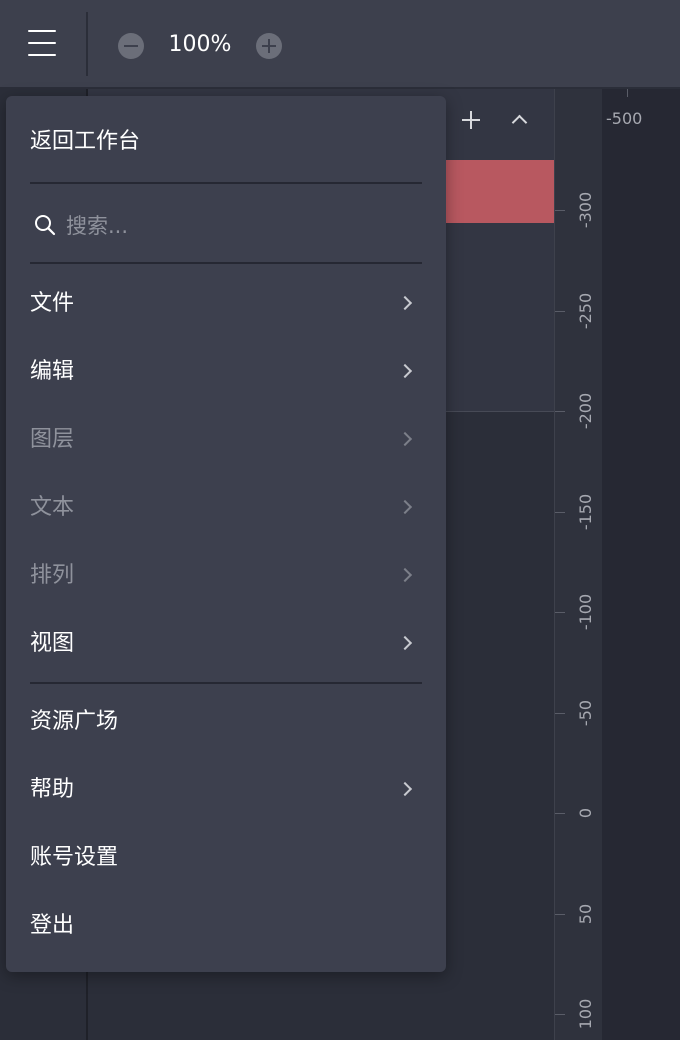 The width and height of the screenshot is (680, 1040). I want to click on menu-item-label: 编辑, so click(52, 371).